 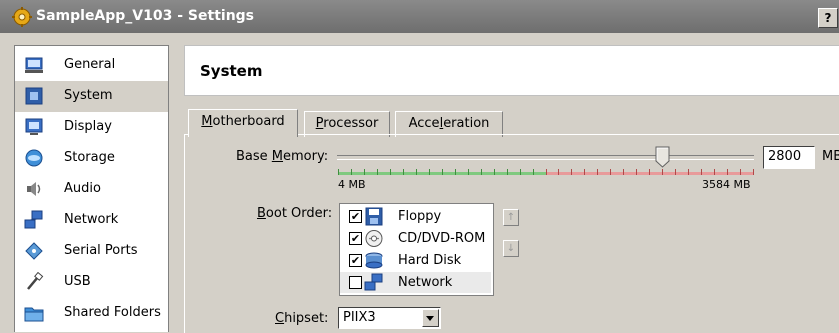 I want to click on sidebar-item-network: Network, so click(x=91, y=220).